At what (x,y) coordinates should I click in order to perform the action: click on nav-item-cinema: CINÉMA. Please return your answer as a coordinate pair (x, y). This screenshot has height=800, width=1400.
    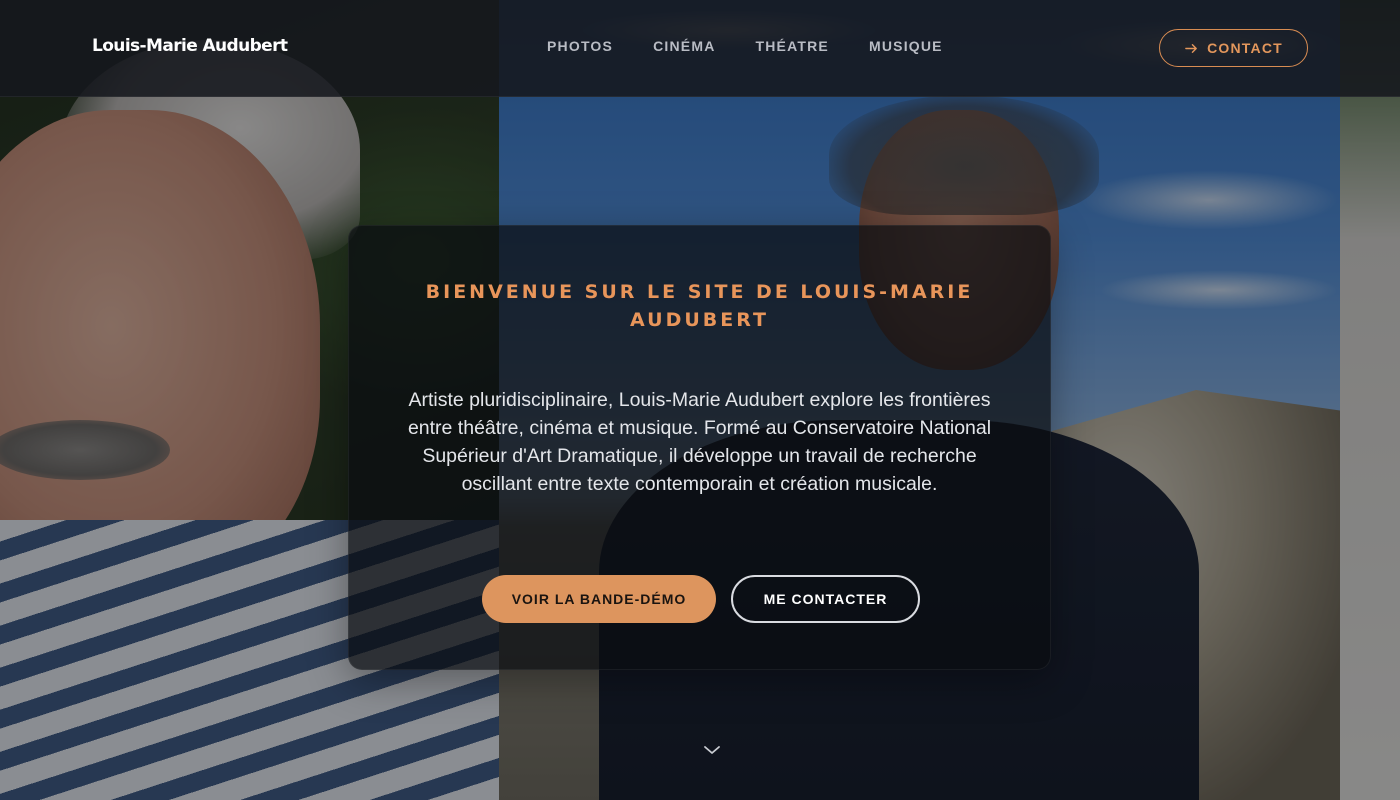
    Looking at the image, I should click on (684, 46).